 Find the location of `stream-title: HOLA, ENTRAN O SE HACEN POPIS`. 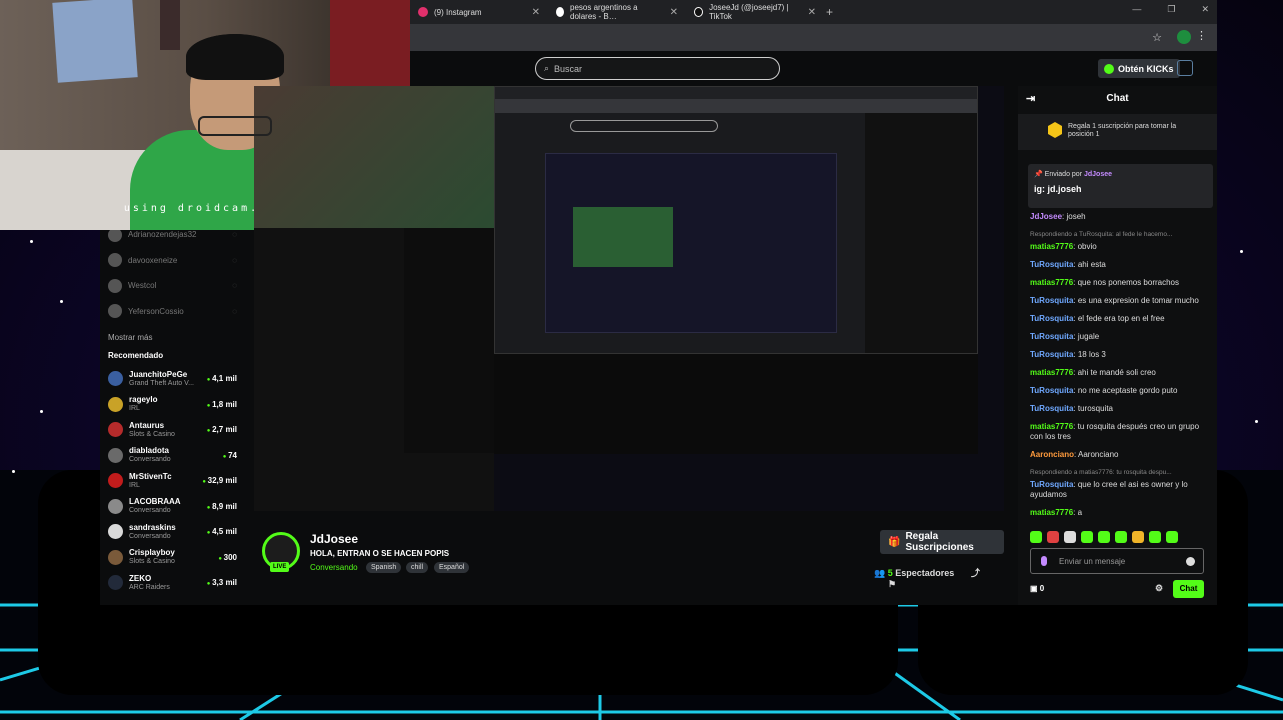

stream-title: HOLA, ENTRAN O SE HACEN POPIS is located at coordinates (380, 553).